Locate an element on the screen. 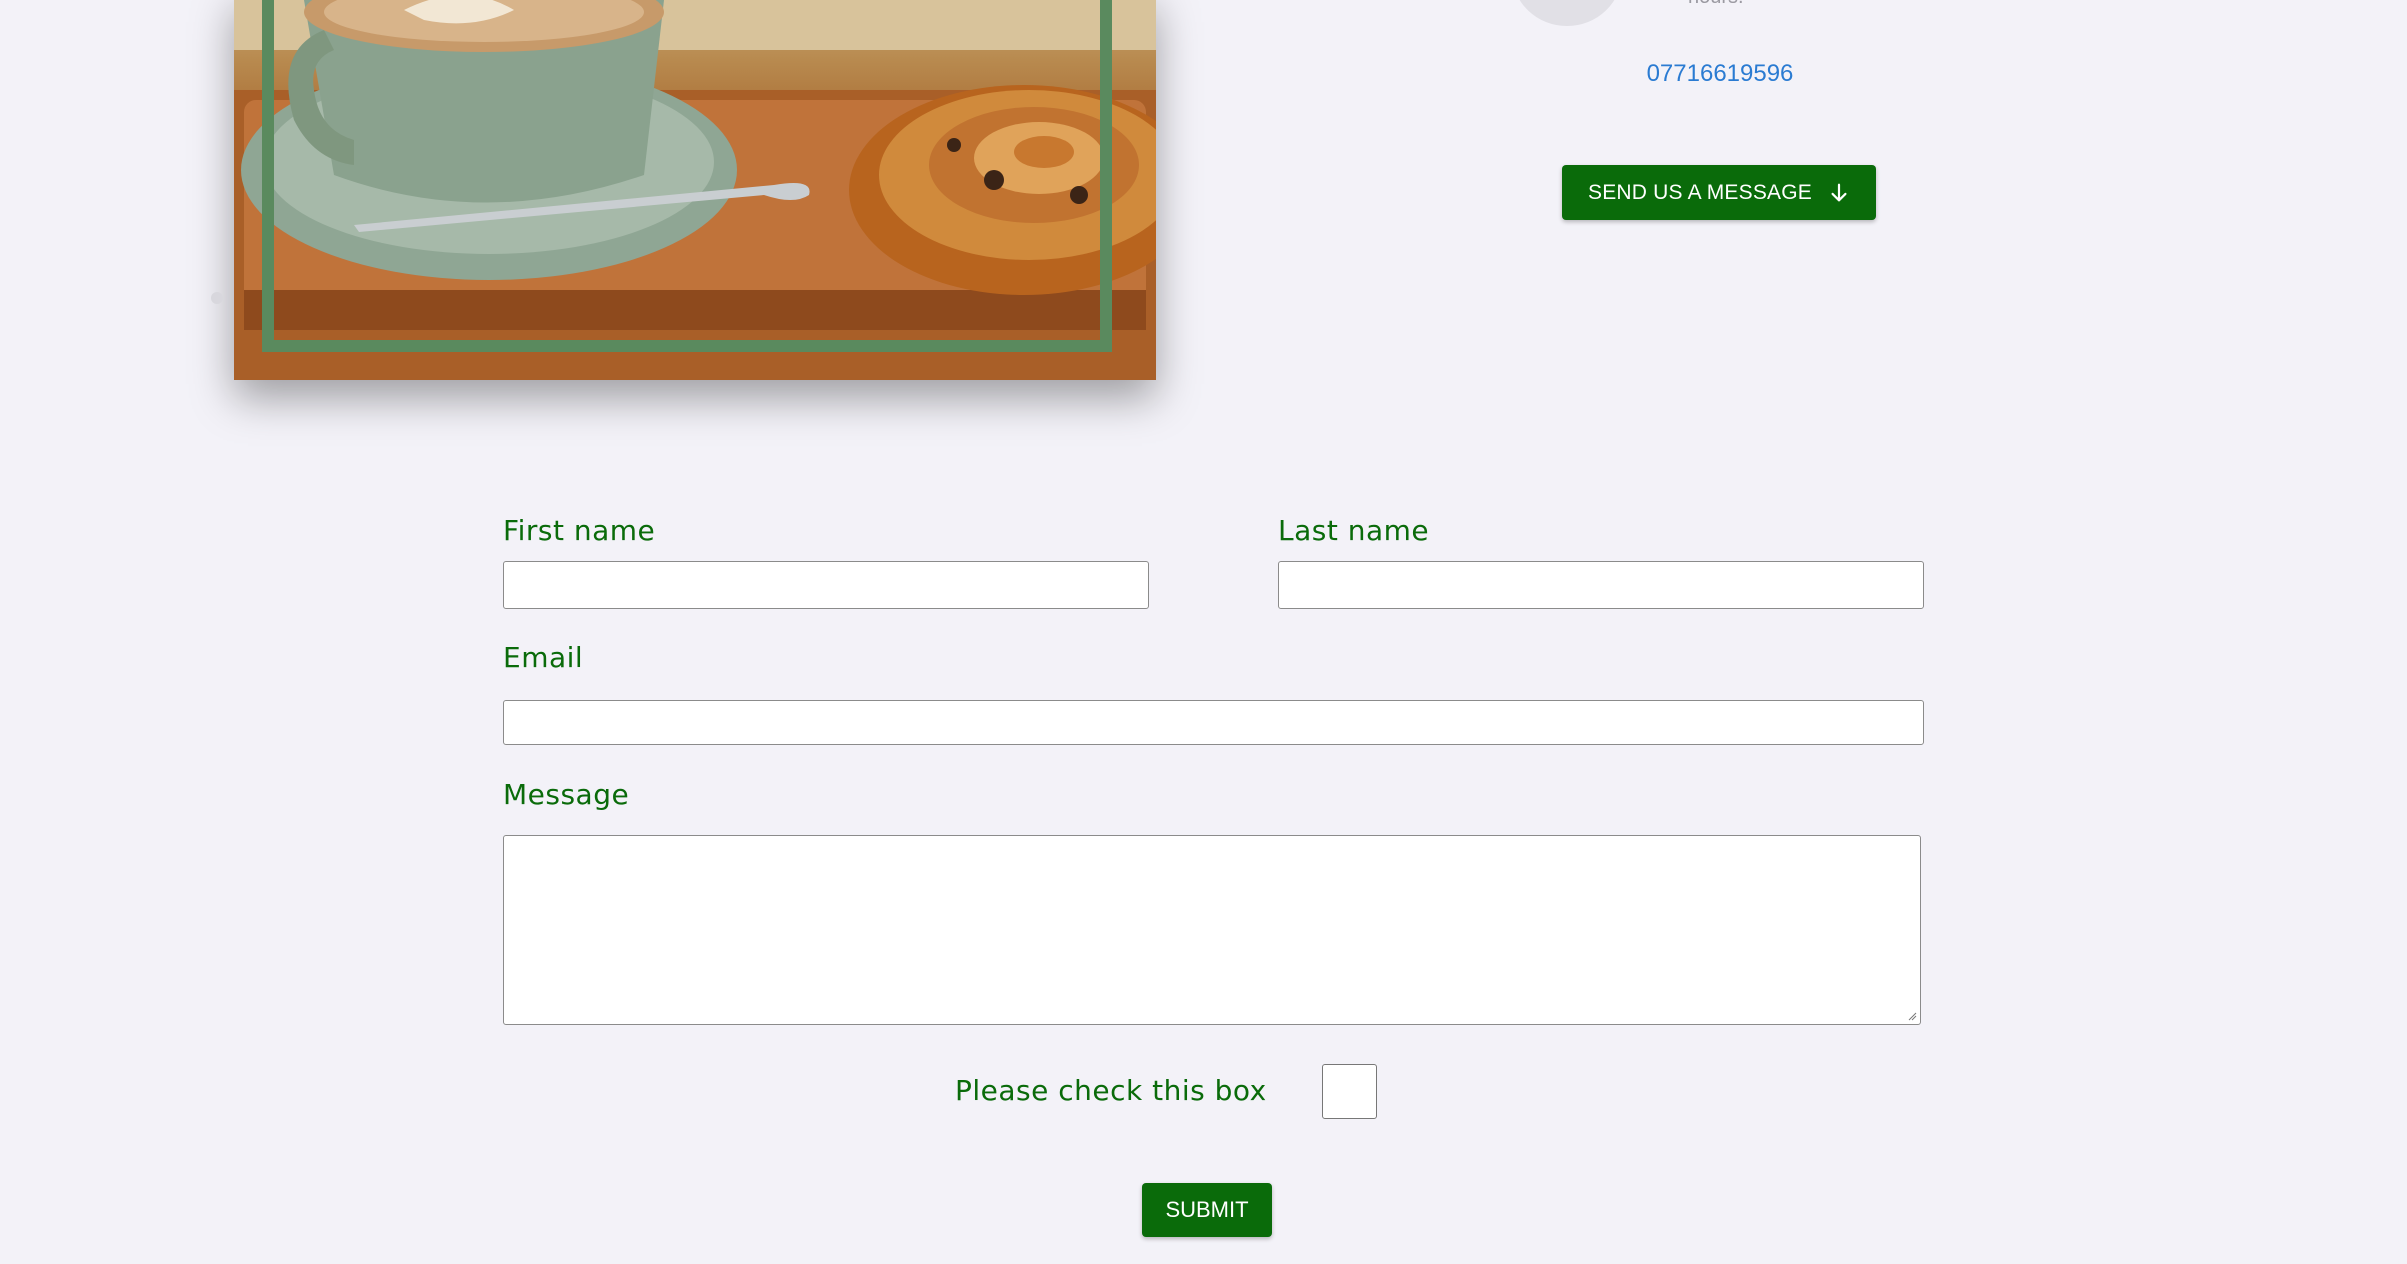 This screenshot has height=1264, width=2407. checkbox-label: Please check this box is located at coordinates (1111, 1090).